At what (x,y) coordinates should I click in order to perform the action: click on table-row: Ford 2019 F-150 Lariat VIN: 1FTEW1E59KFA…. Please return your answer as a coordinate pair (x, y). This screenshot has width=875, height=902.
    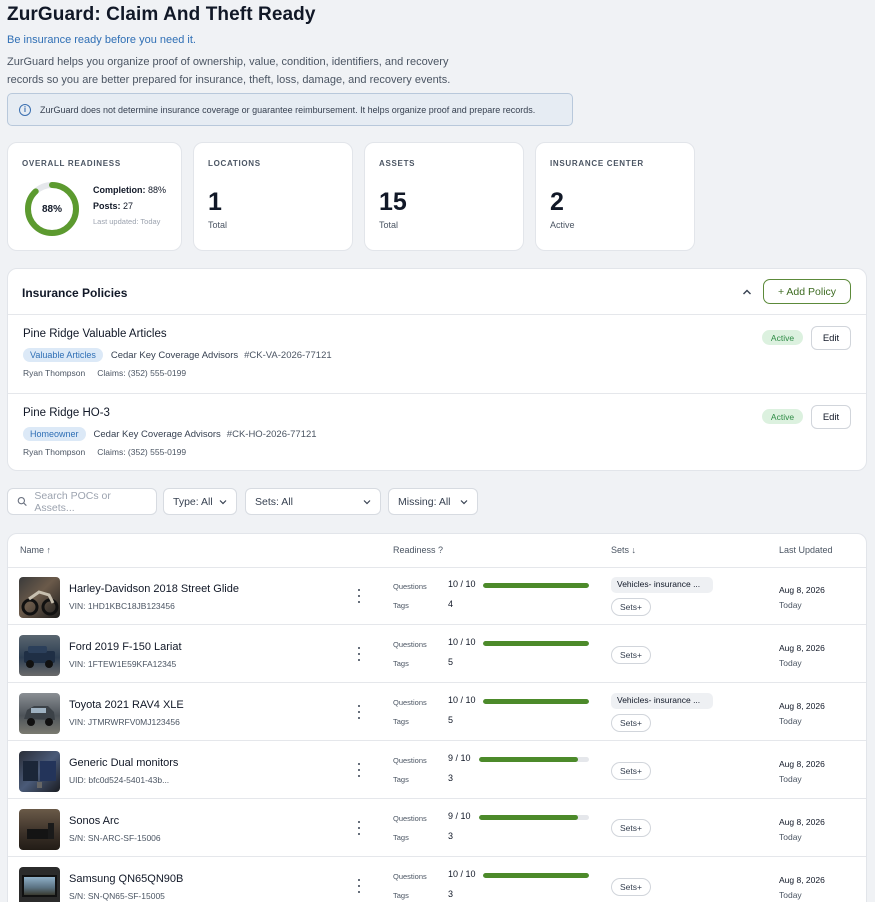
    Looking at the image, I should click on (437, 654).